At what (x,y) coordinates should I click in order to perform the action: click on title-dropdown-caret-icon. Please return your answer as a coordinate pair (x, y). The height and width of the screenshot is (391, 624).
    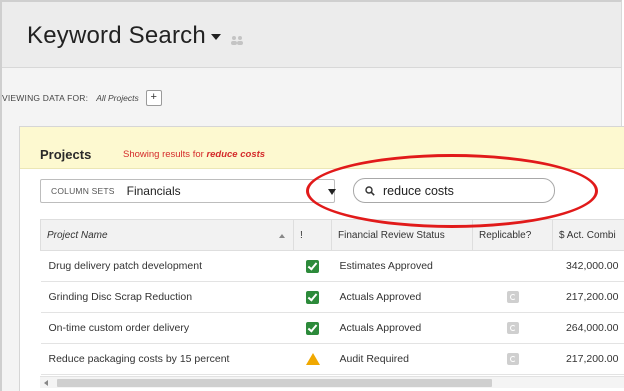
    Looking at the image, I should click on (216, 37).